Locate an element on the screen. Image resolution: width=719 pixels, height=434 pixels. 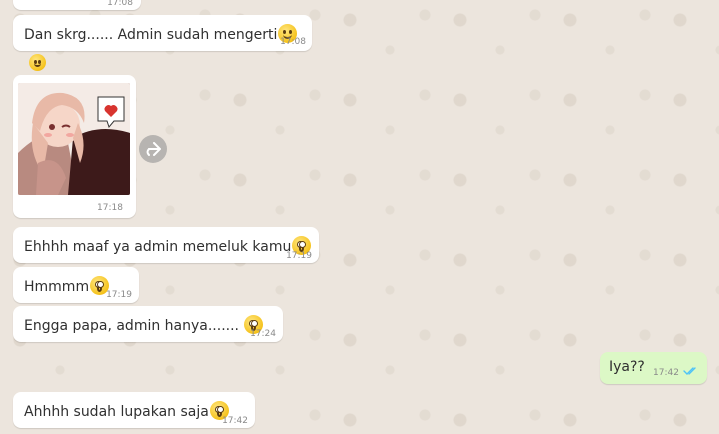
outgoing-message-bubble: Iya?? 17:42 is located at coordinates (653, 368).